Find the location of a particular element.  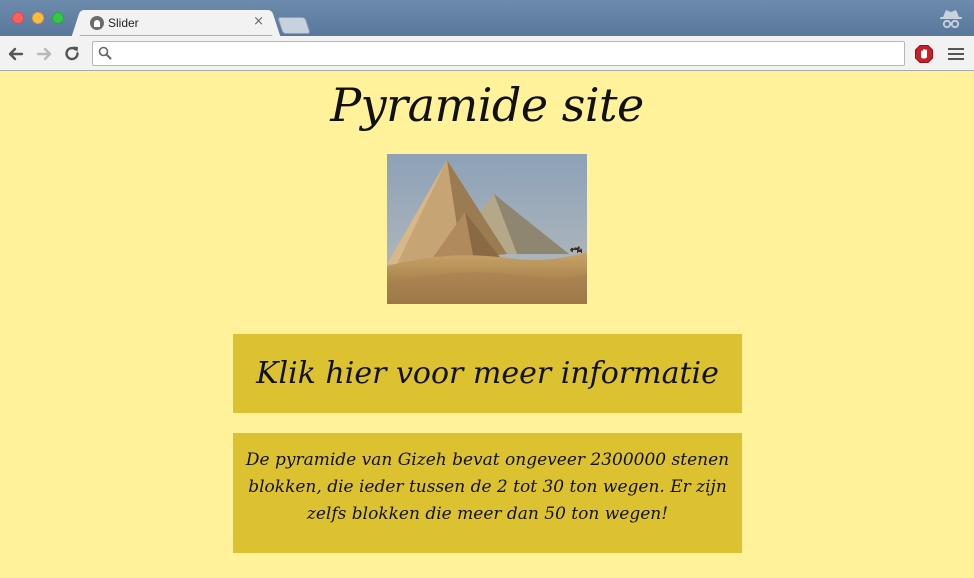

reload-button is located at coordinates (72, 54).